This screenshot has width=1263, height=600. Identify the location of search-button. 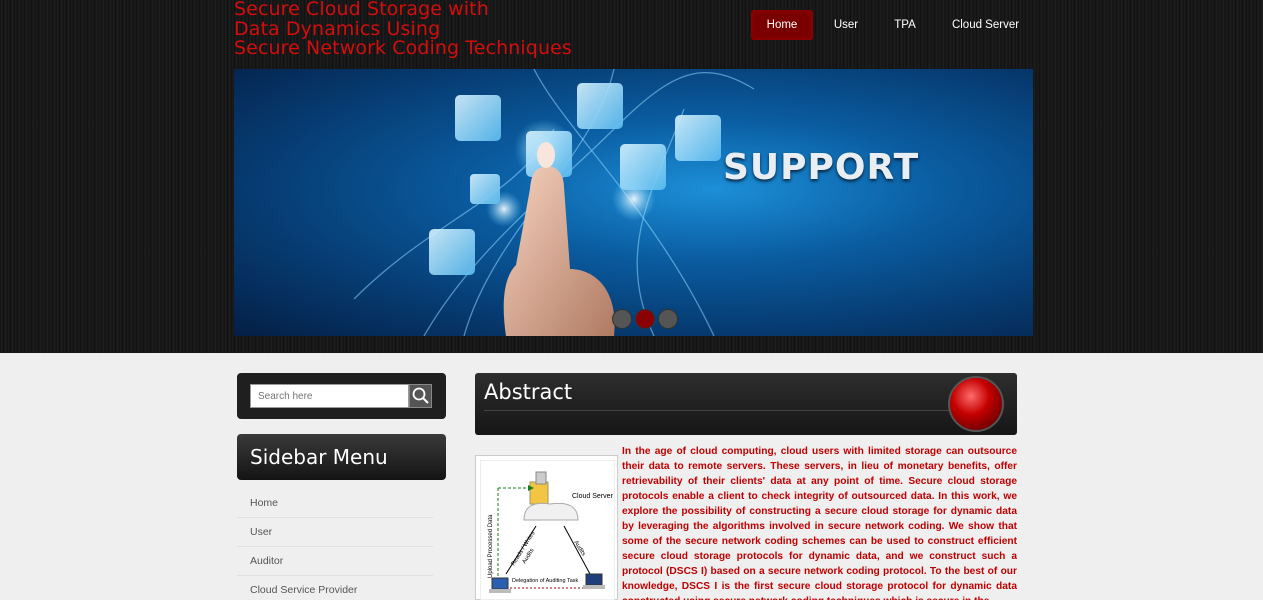
(420, 396).